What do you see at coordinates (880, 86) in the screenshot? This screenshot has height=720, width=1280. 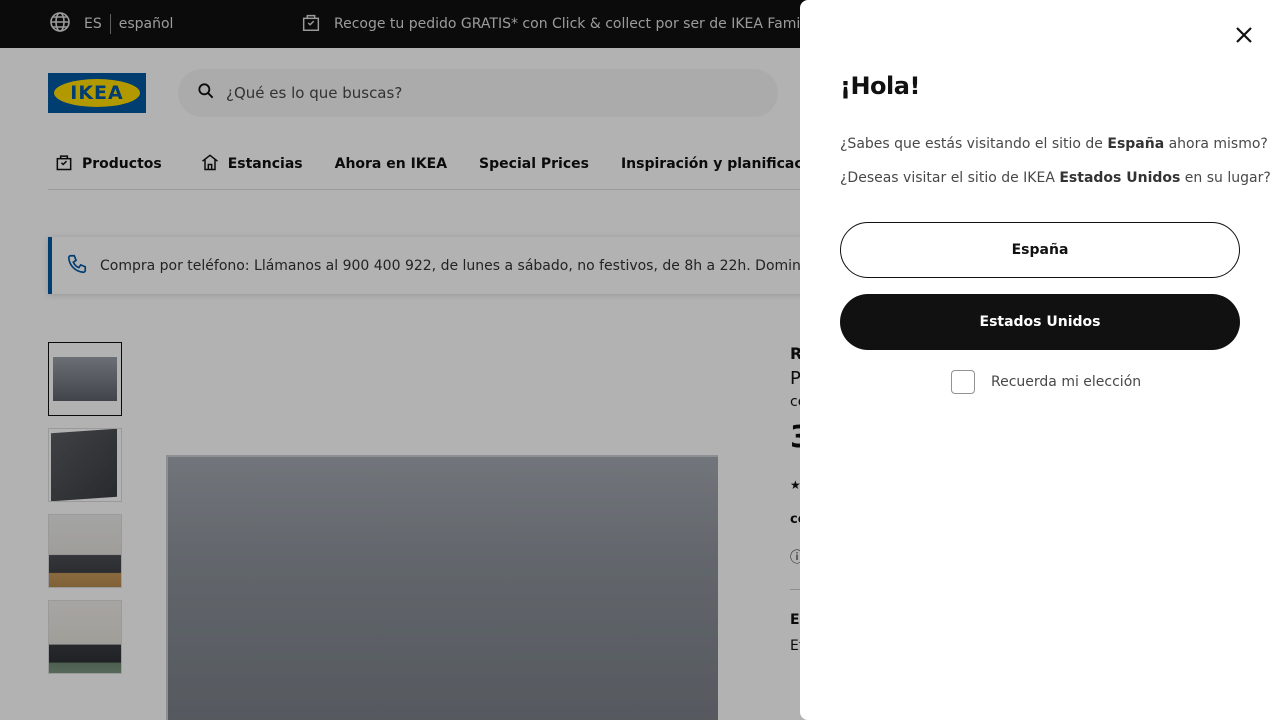 I see `modal-title: ¡Hola!` at bounding box center [880, 86].